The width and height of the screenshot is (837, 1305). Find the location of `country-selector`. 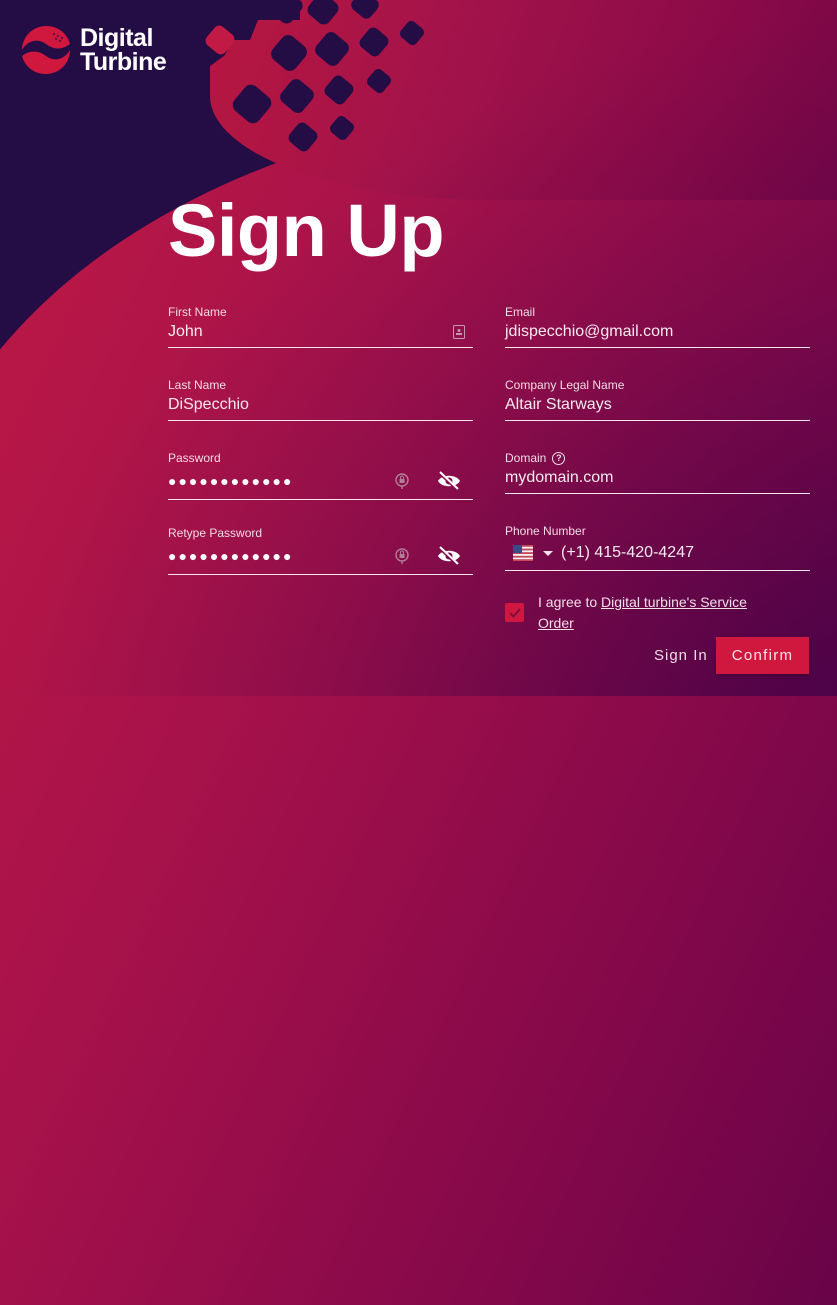

country-selector is located at coordinates (533, 553).